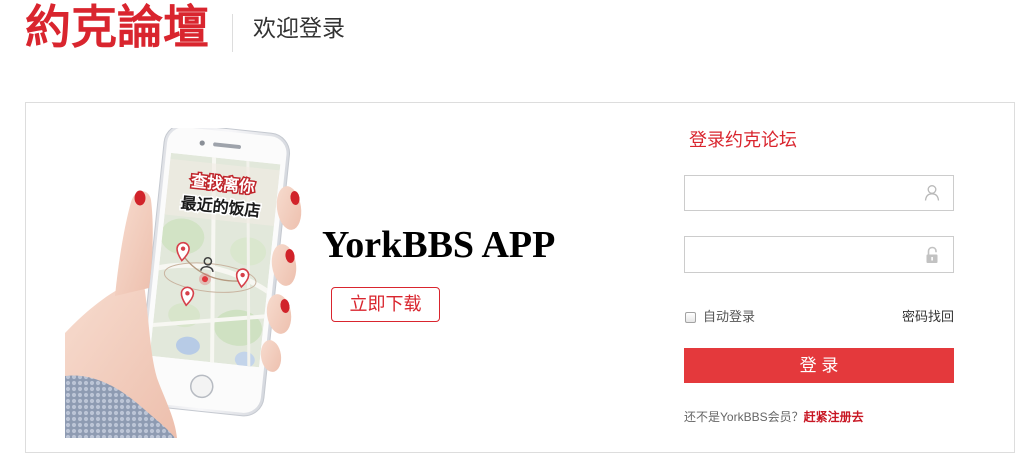 This screenshot has width=1022, height=460. What do you see at coordinates (834, 417) in the screenshot?
I see `register-link: 赶紧注册去` at bounding box center [834, 417].